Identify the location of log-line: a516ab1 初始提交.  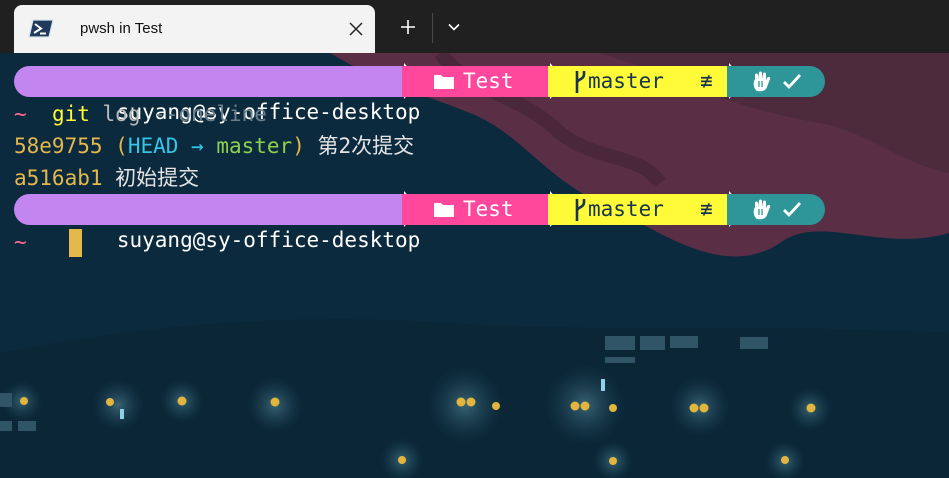
(106, 178).